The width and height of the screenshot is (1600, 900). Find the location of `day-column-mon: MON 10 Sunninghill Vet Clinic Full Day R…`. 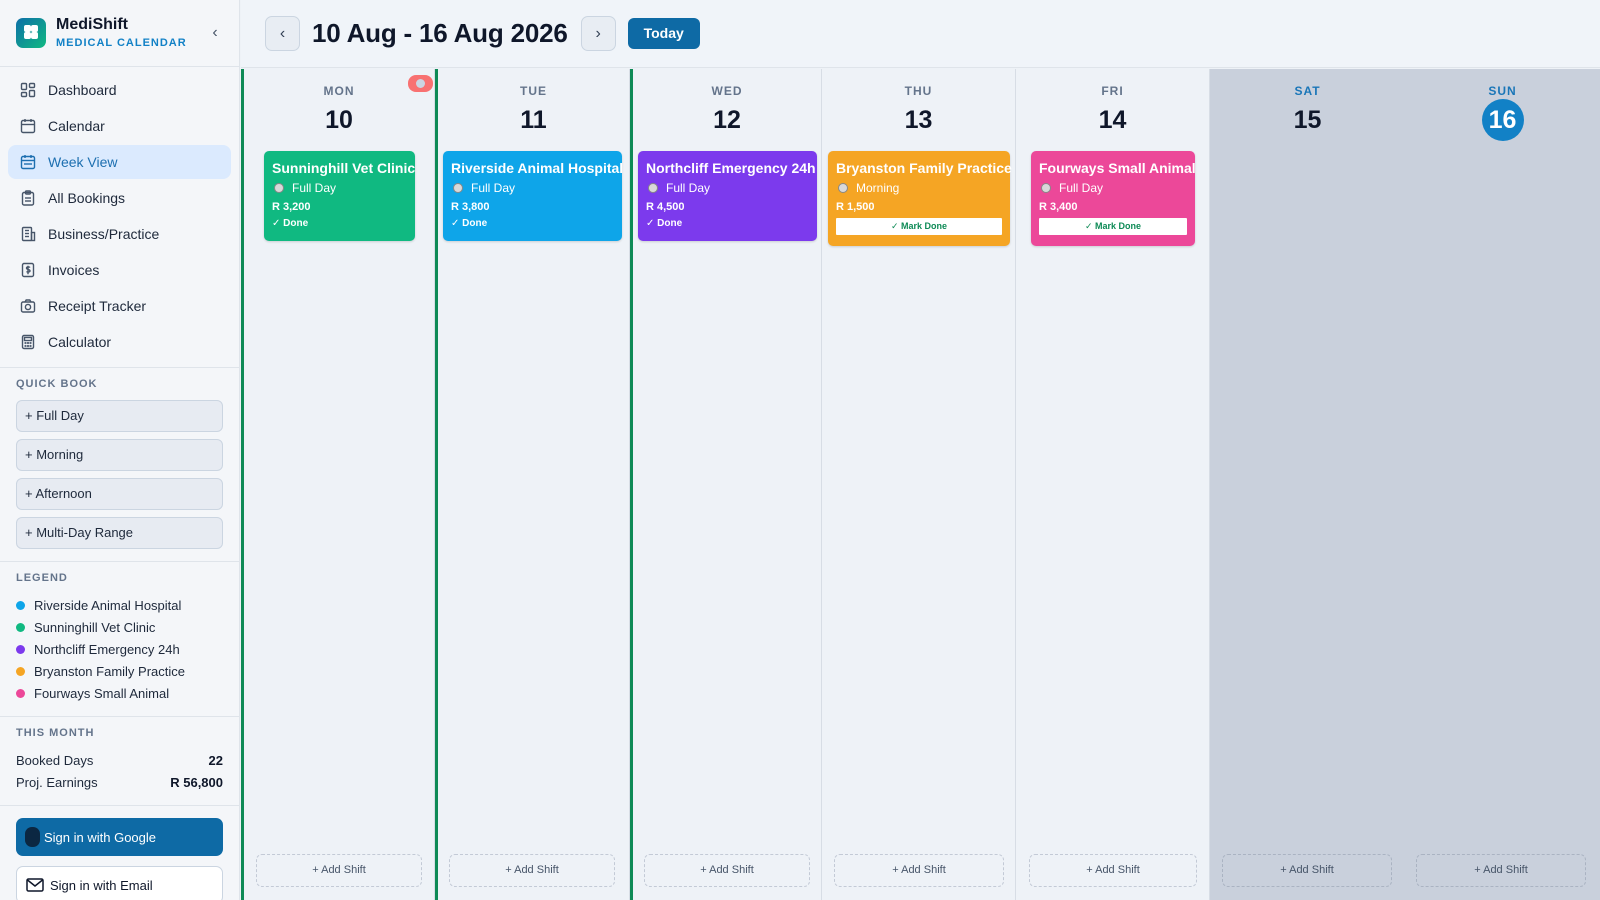

day-column-mon: MON 10 Sunninghill Vet Clinic Full Day R… is located at coordinates (338, 484).